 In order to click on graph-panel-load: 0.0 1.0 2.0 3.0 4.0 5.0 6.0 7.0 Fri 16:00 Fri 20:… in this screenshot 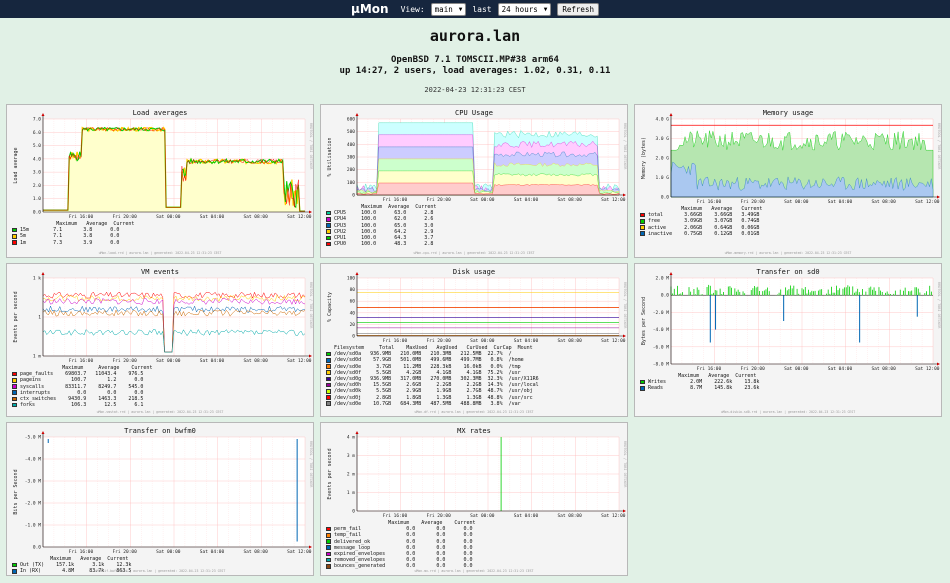, I will do `click(160, 181)`.